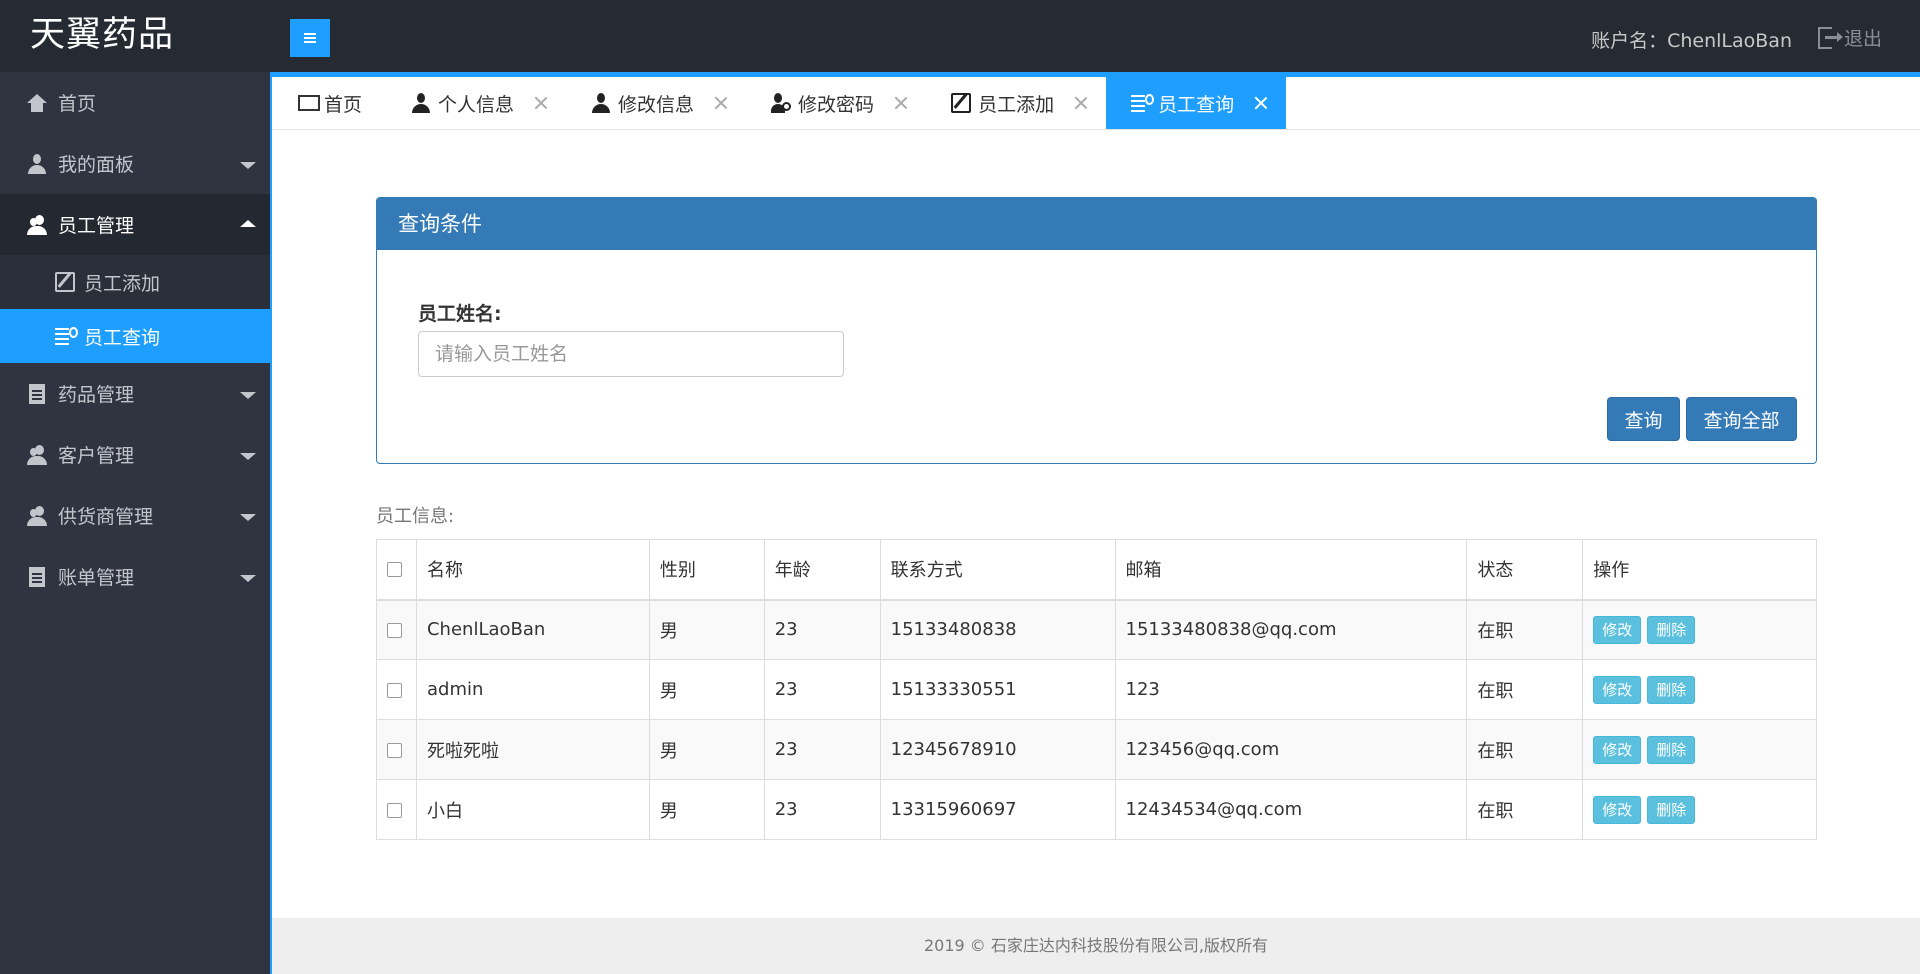 This screenshot has width=1920, height=974. What do you see at coordinates (135, 102) in the screenshot?
I see `sidebar-item-home: 首页` at bounding box center [135, 102].